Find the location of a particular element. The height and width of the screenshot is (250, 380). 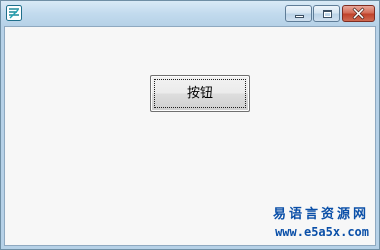

watermark: 易语言资源网 www.e5a5x.com is located at coordinates (321, 223).